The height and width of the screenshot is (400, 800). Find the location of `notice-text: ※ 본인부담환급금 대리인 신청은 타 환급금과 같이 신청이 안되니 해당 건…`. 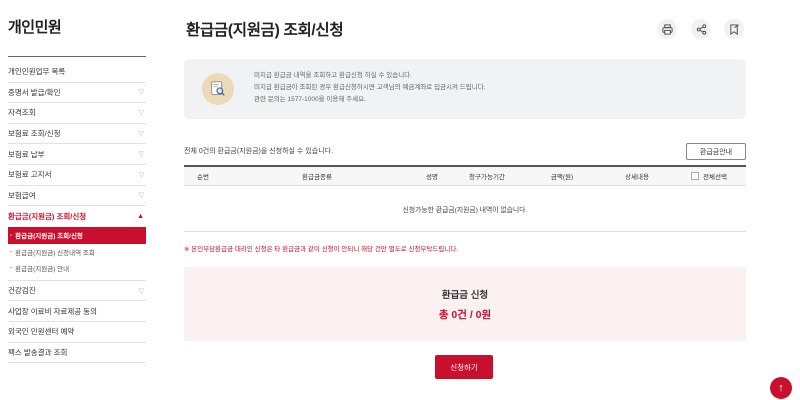

notice-text: ※ 본인부담환급금 대리인 신청은 타 환급금과 같이 신청이 안되니 해당 건… is located at coordinates (321, 249).